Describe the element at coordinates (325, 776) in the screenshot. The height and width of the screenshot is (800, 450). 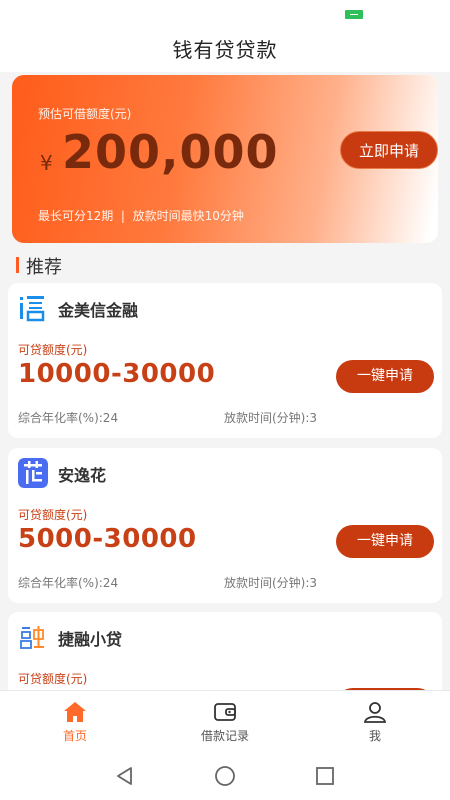
I see `recents-icon` at that location.